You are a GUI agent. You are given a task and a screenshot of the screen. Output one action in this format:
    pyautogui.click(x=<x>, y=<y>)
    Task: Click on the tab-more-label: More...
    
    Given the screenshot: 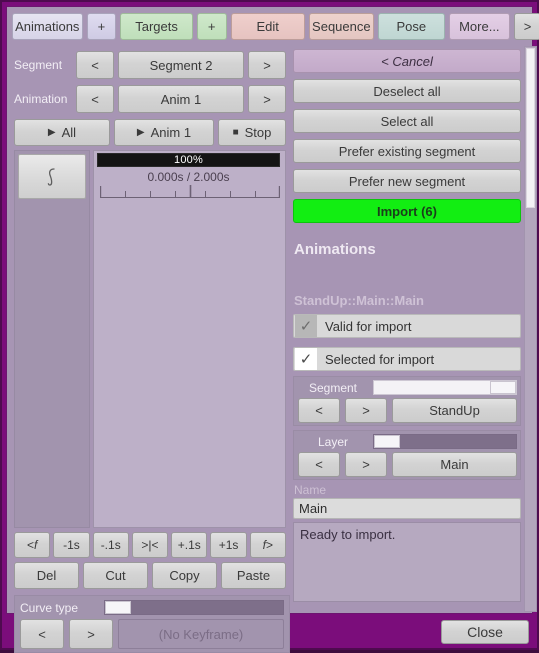 What is the action you would take?
    pyautogui.click(x=479, y=26)
    